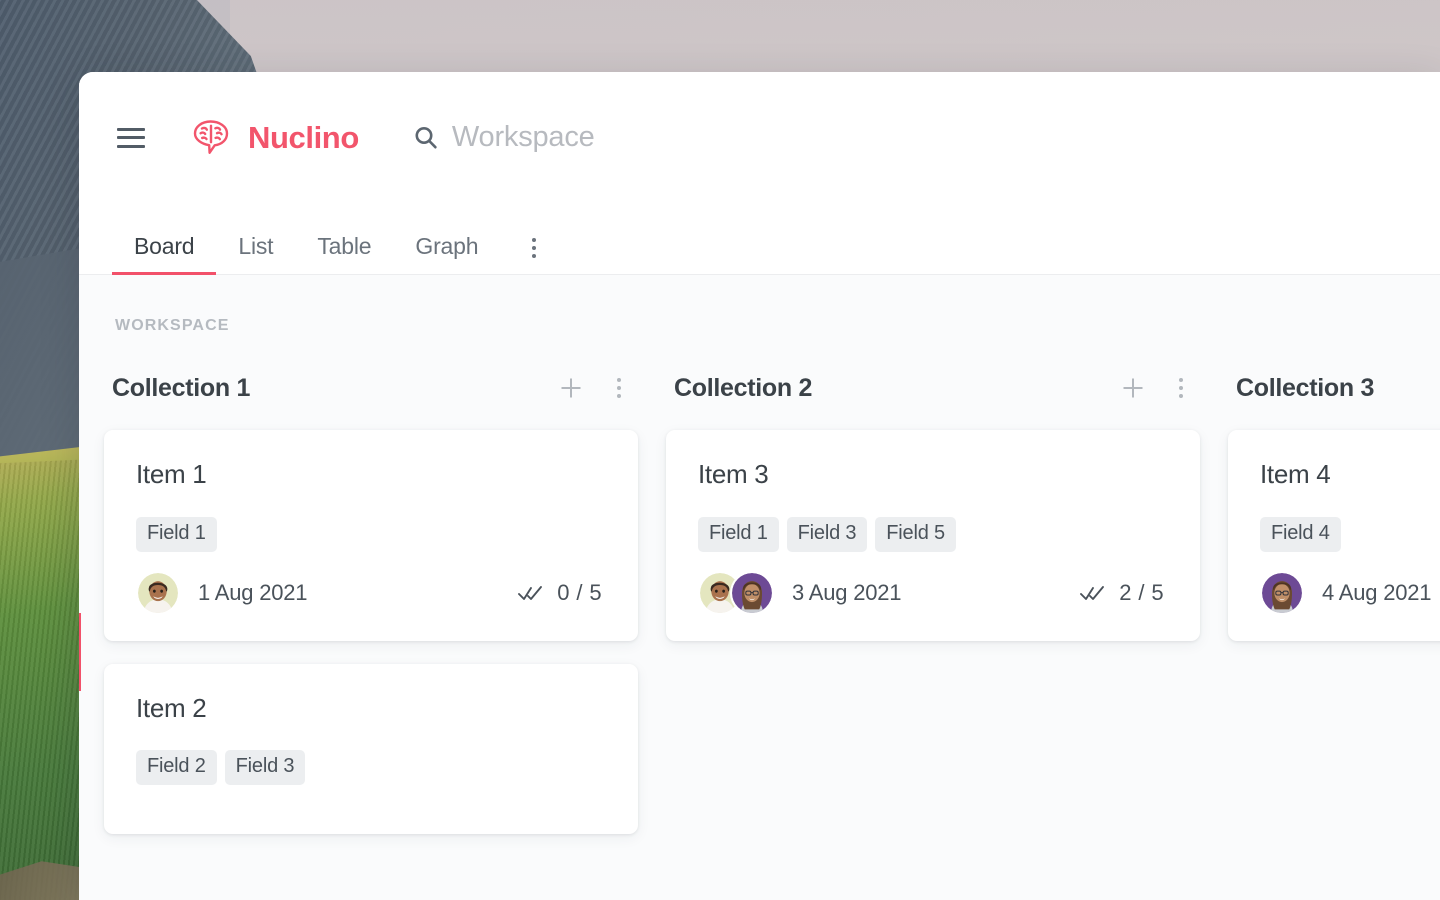  I want to click on brand-logo: Nuclino, so click(273, 138).